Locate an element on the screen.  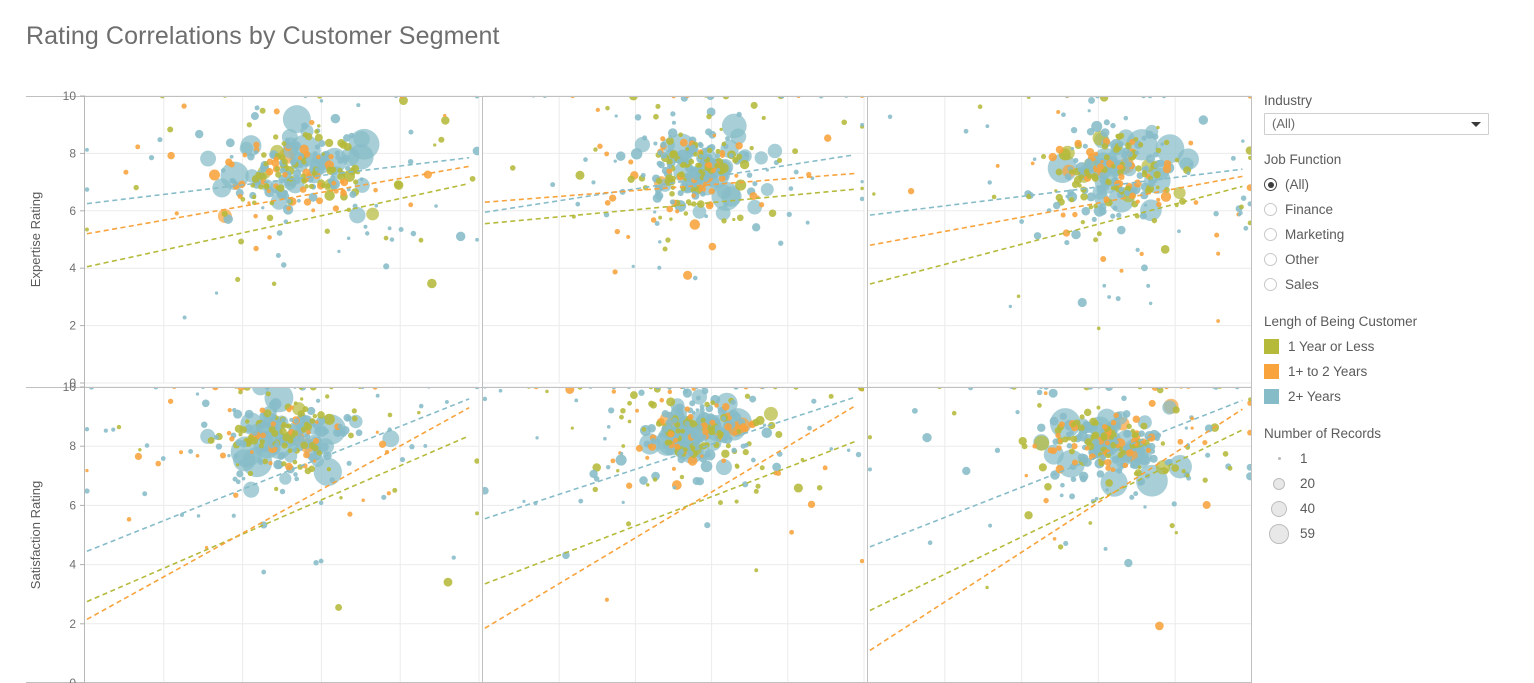
job-function-radio-all: (All) is located at coordinates (1395, 184).